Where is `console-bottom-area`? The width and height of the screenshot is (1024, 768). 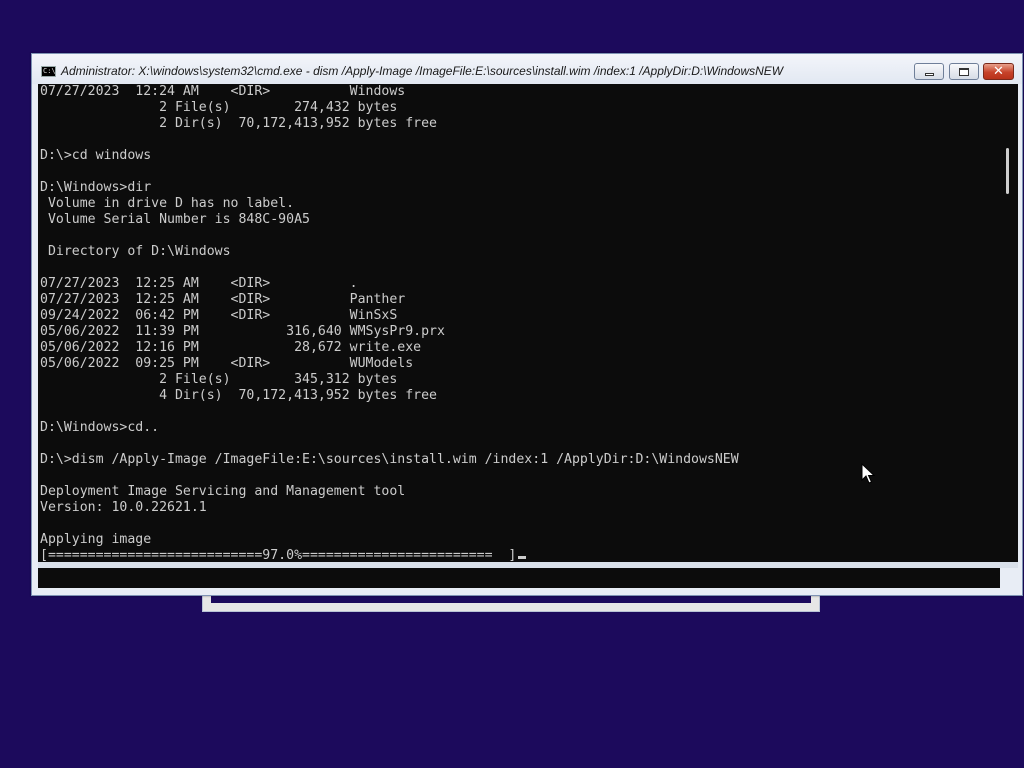 console-bottom-area is located at coordinates (519, 578).